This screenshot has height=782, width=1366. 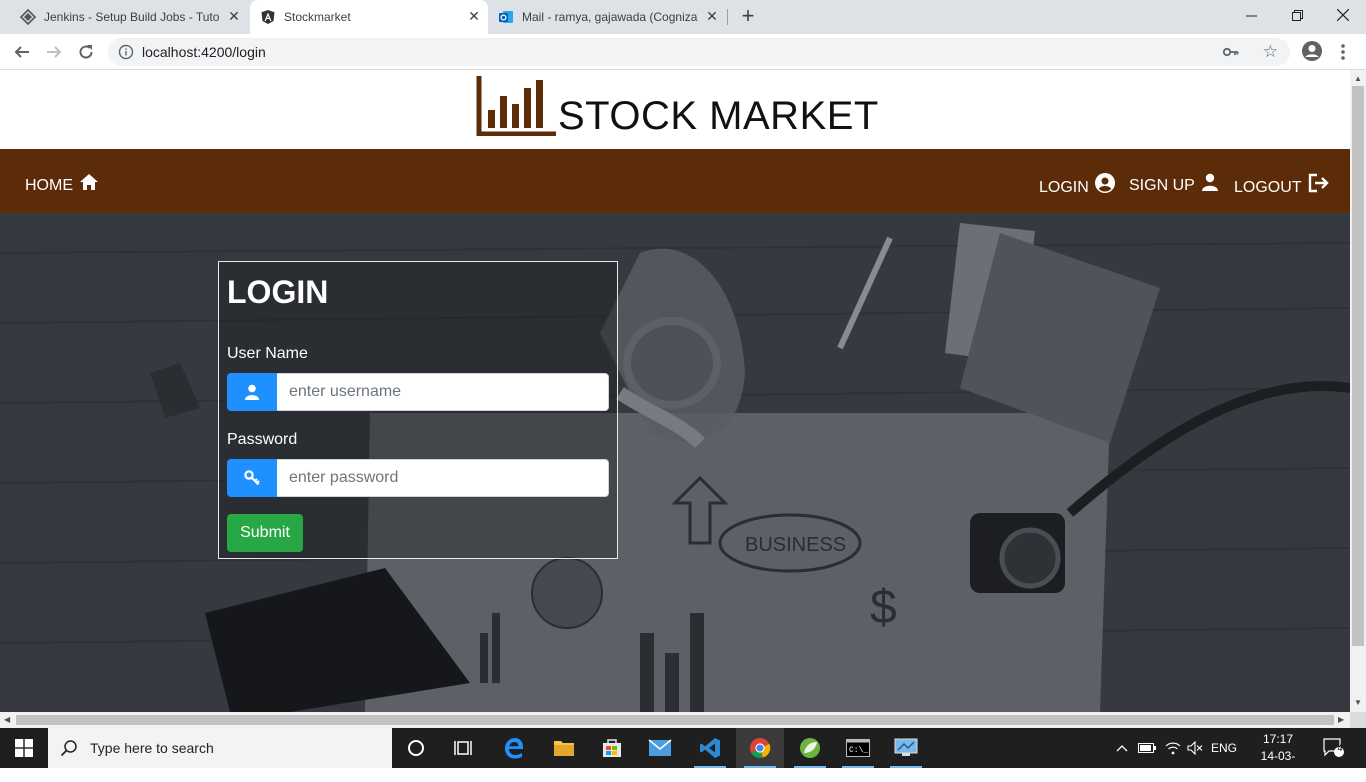 I want to click on reload-button, so click(x=86, y=52).